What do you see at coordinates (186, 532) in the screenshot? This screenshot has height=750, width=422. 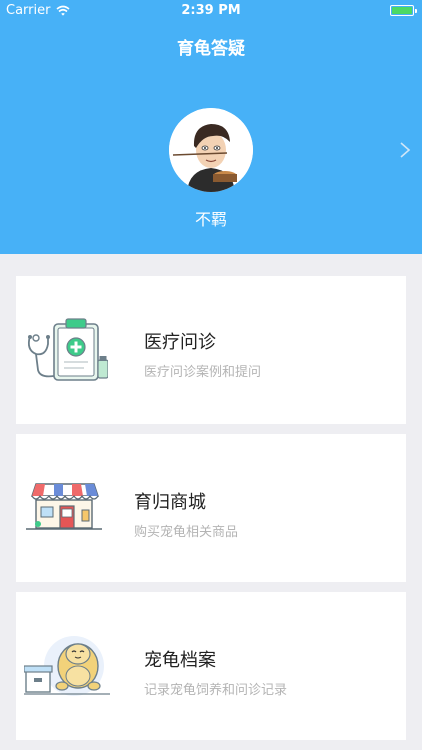 I see `card-subtitle: 购买宠龟相关商品` at bounding box center [186, 532].